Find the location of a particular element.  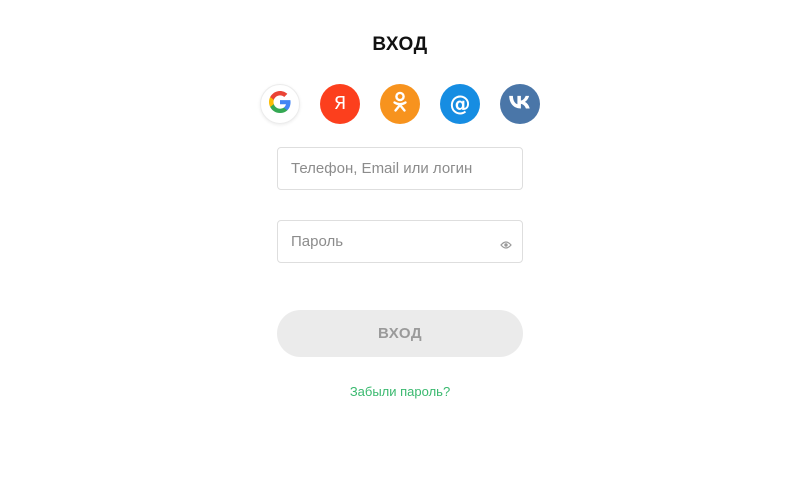

yandex-icon: Я is located at coordinates (340, 103).